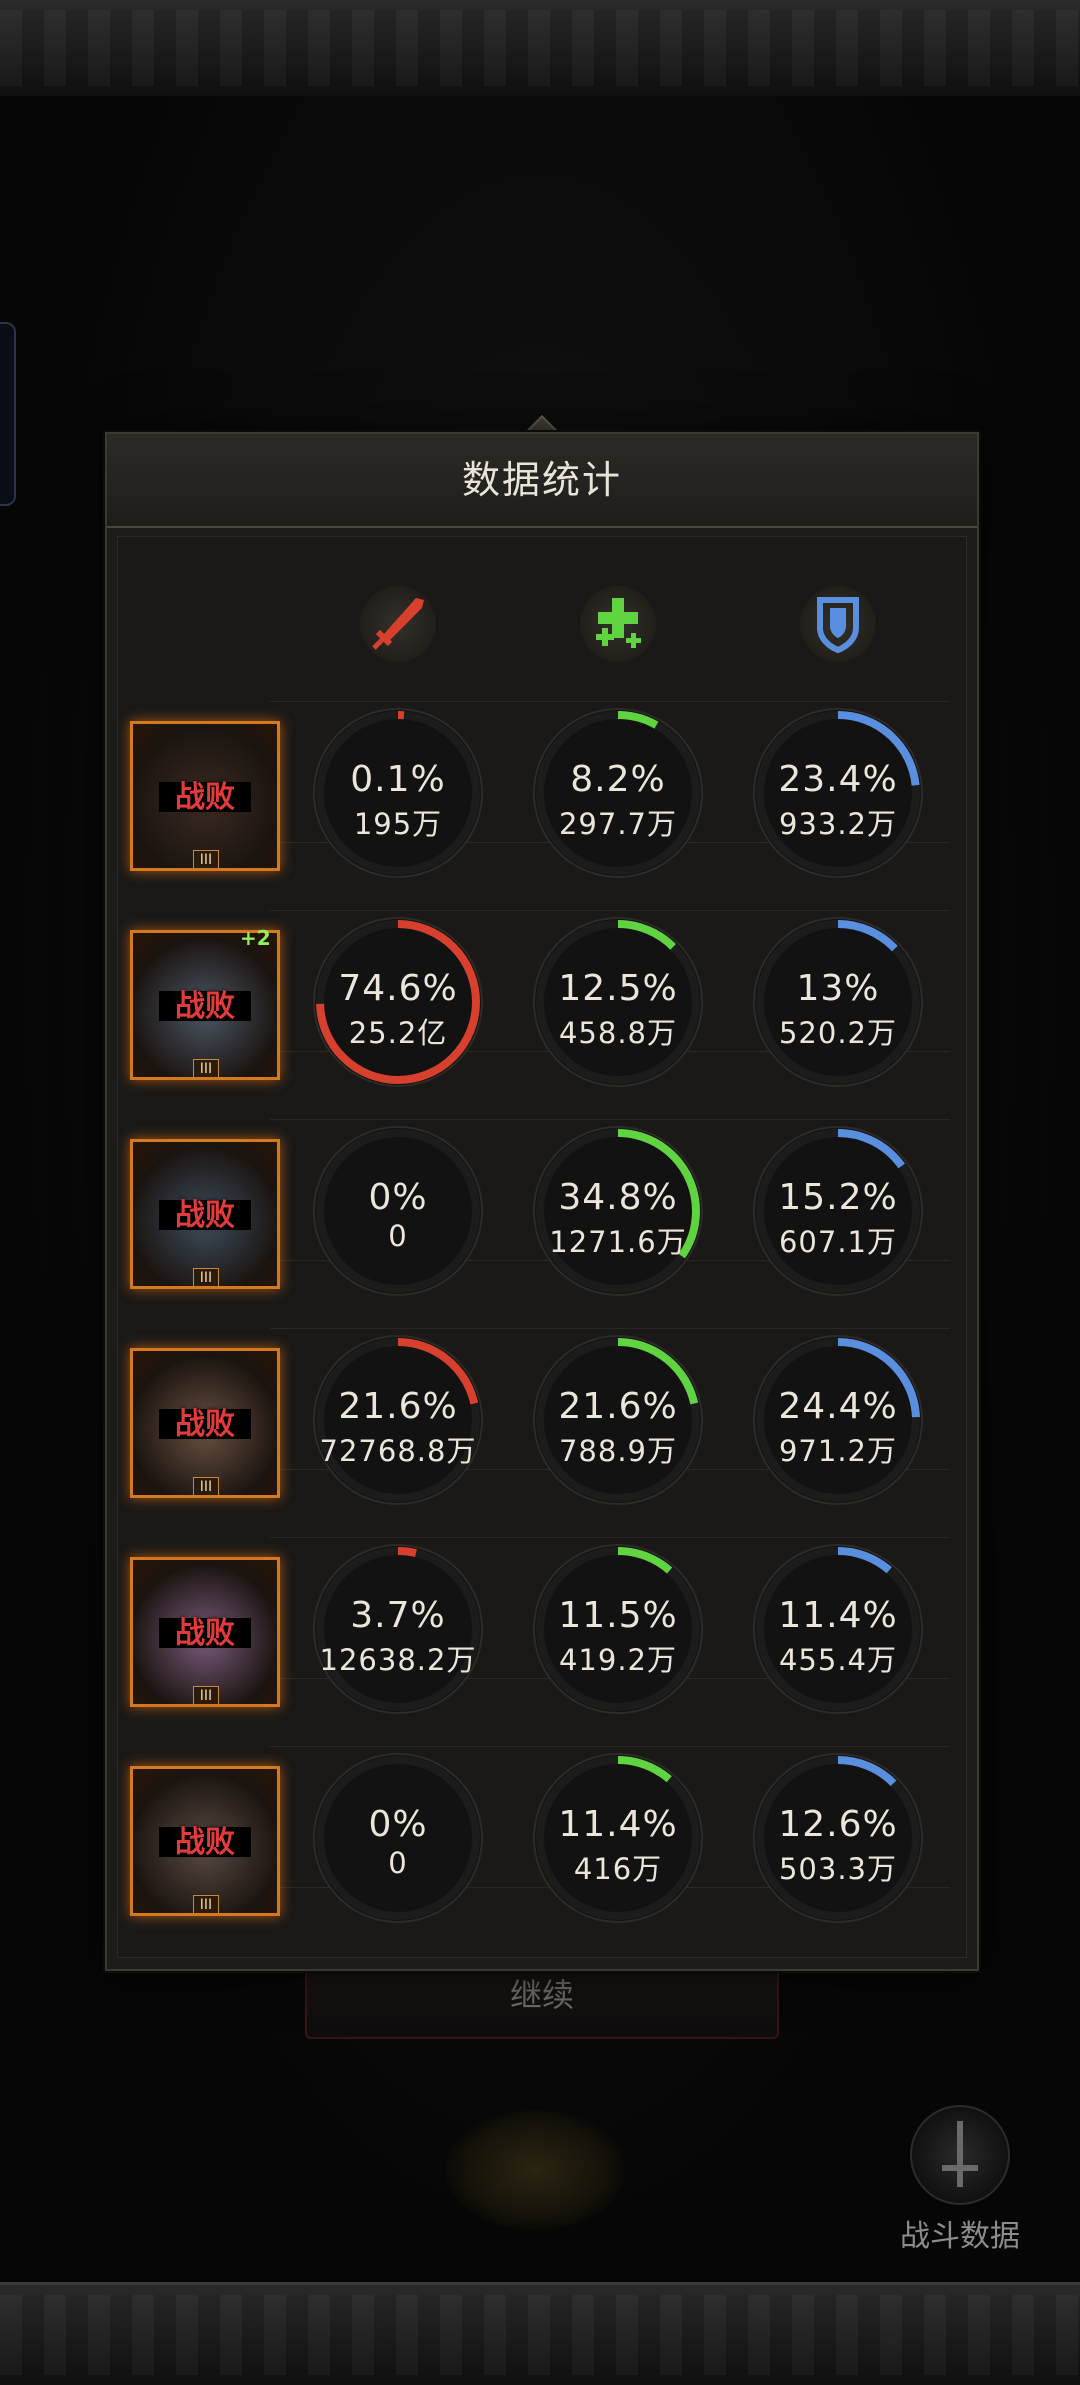 The height and width of the screenshot is (2385, 1080). What do you see at coordinates (618, 824) in the screenshot?
I see `stat-value: 297.7万` at bounding box center [618, 824].